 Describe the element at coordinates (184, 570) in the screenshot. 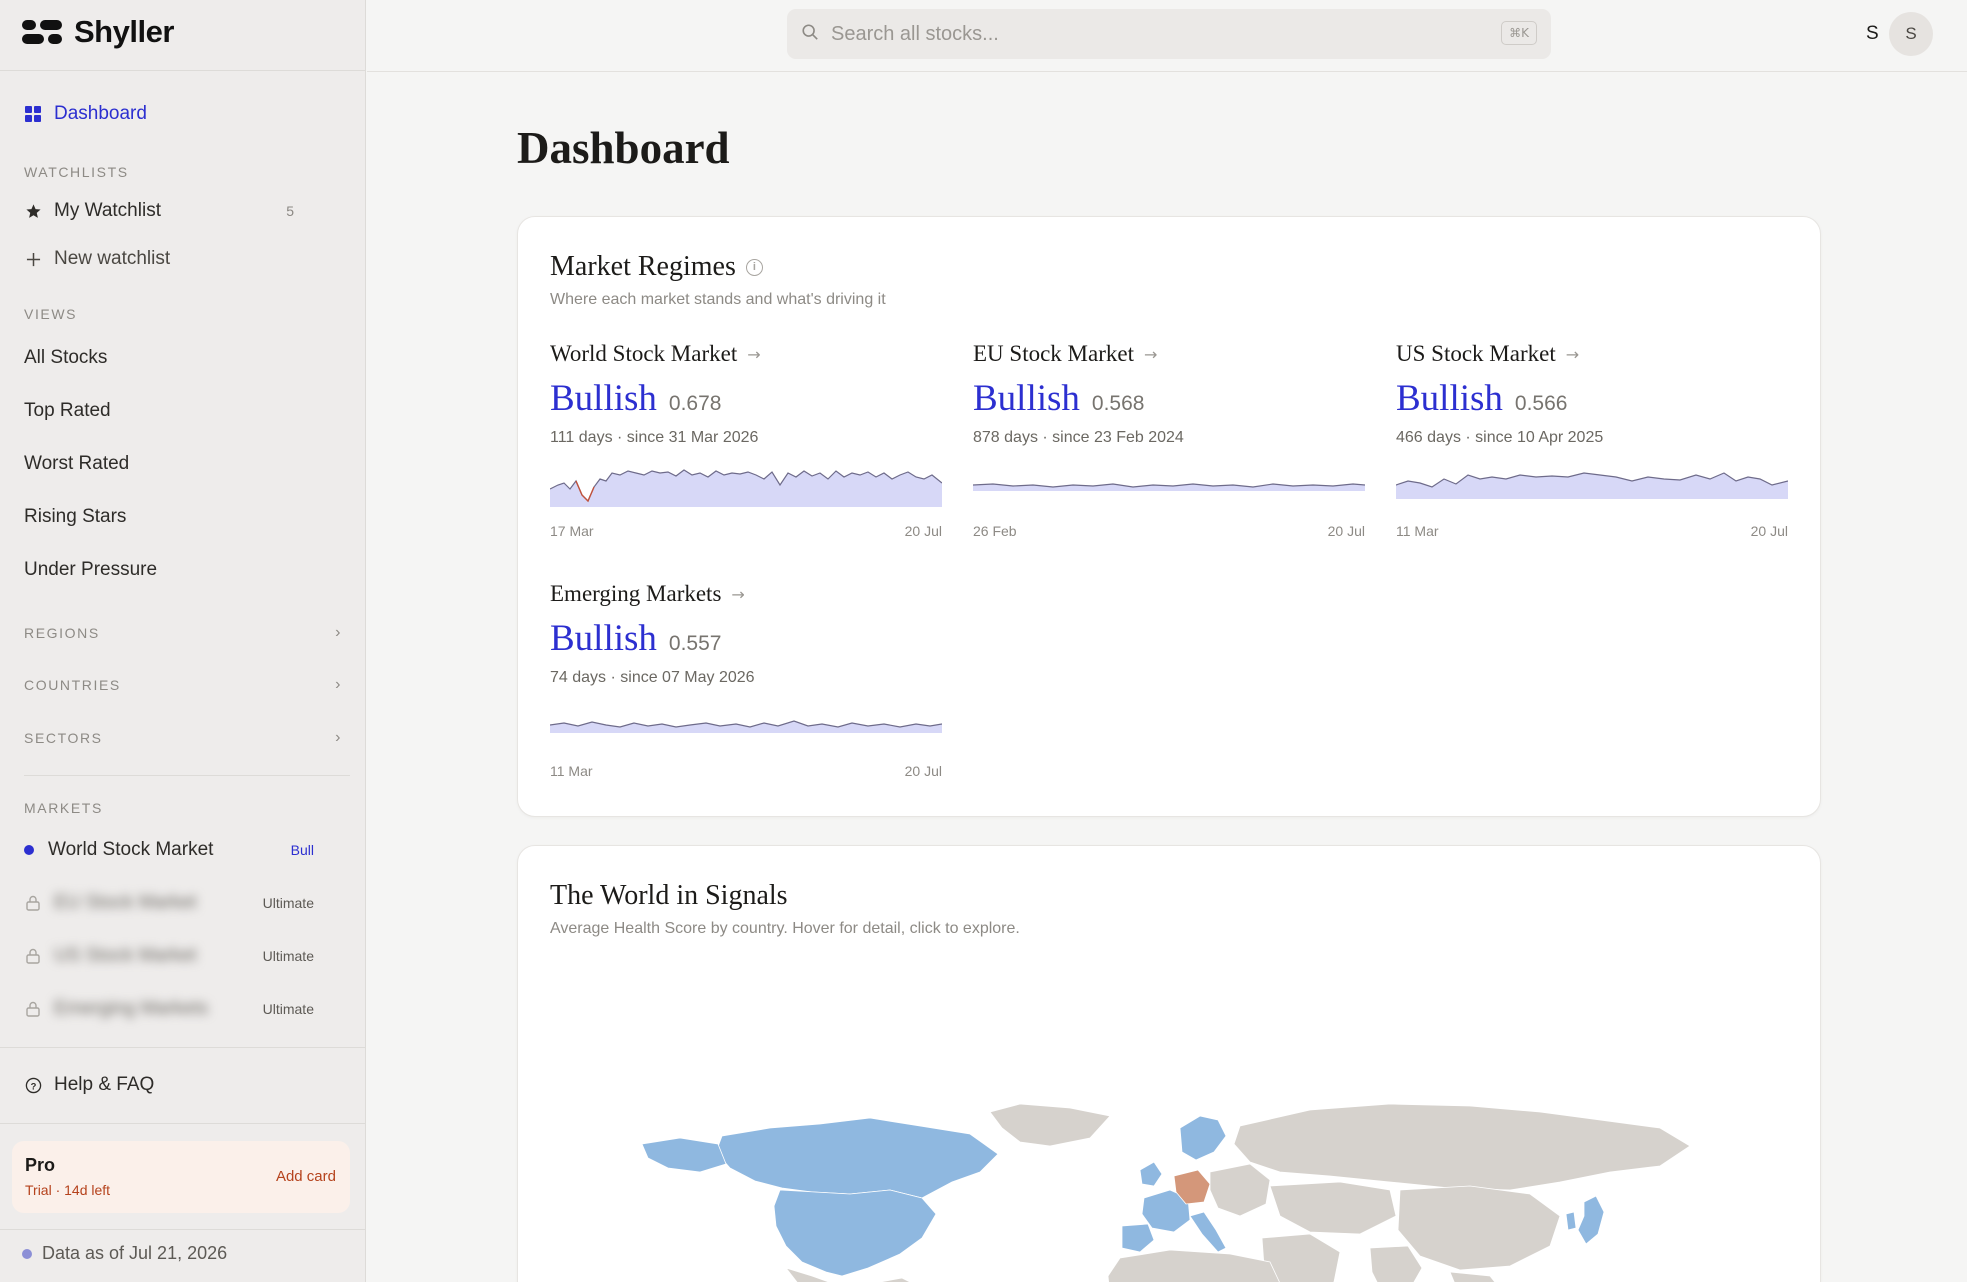

I see `sidebar-item-under-pressure: Under Pressure` at that location.